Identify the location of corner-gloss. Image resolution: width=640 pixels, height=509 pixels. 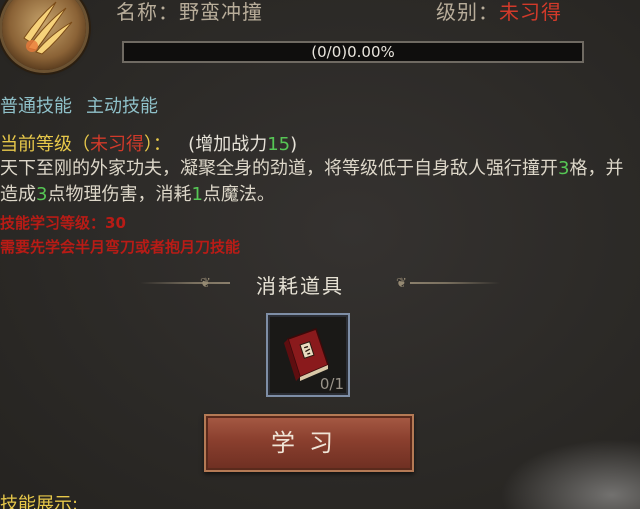
(570, 474).